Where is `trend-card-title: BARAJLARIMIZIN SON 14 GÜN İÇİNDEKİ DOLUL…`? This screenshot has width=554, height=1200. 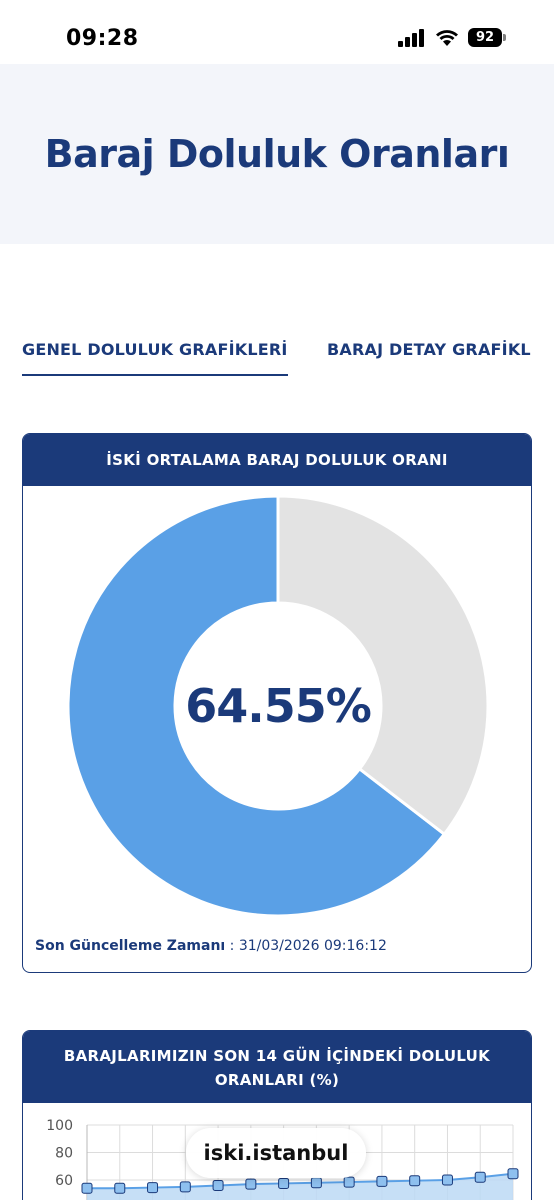 trend-card-title: BARAJLARIMIZIN SON 14 GÜN İÇİNDEKİ DOLUL… is located at coordinates (277, 1067).